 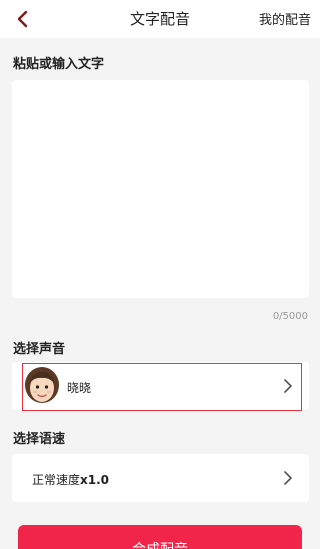 What do you see at coordinates (59, 64) in the screenshot?
I see `text-input-label: 粘贴或输入文字` at bounding box center [59, 64].